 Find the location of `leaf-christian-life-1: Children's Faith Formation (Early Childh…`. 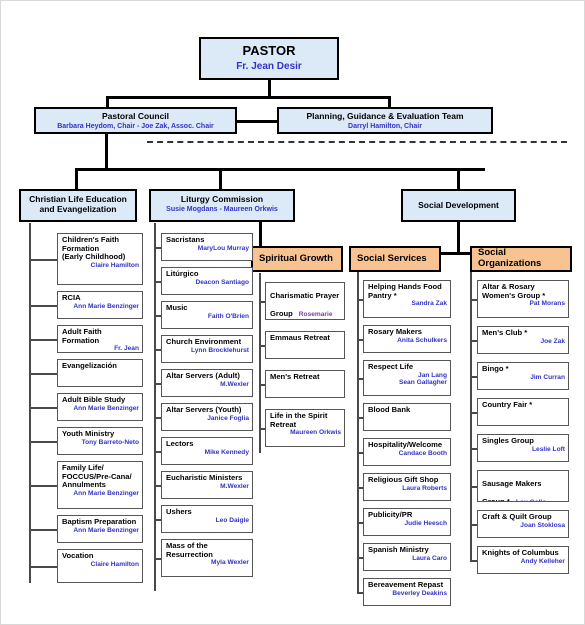

leaf-christian-life-1: Children's Faith Formation (Early Childh… is located at coordinates (100, 259).